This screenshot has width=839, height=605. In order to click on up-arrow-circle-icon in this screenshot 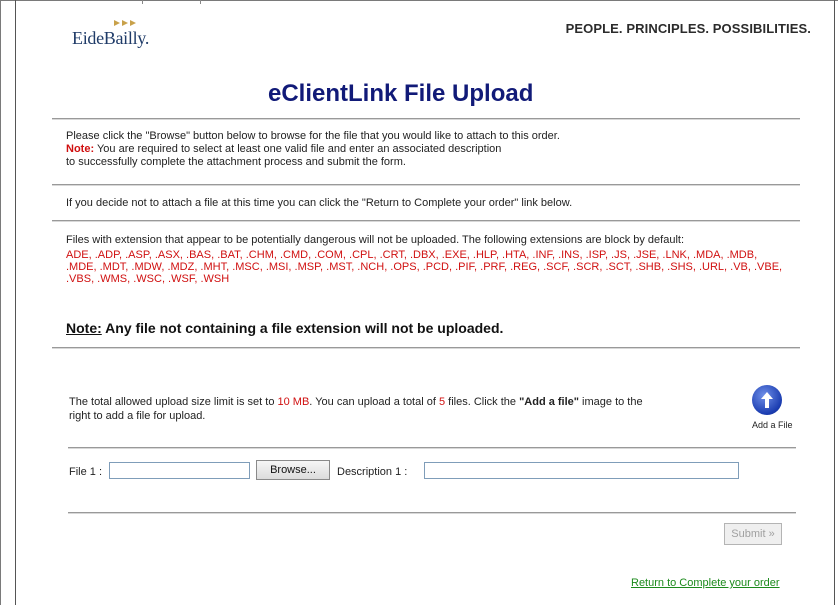, I will do `click(767, 400)`.